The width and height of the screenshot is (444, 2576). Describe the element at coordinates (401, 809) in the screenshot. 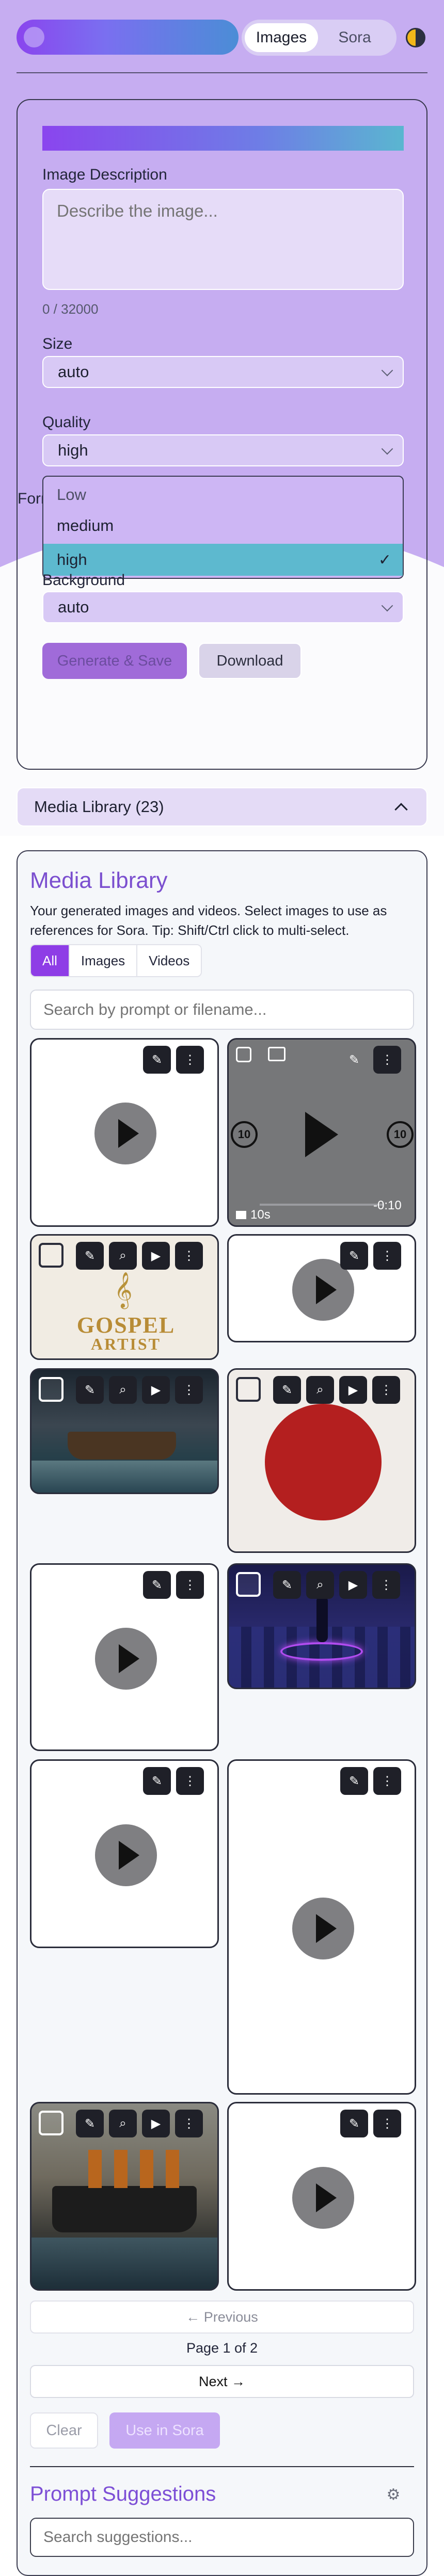

I see `chevron-up-icon` at that location.